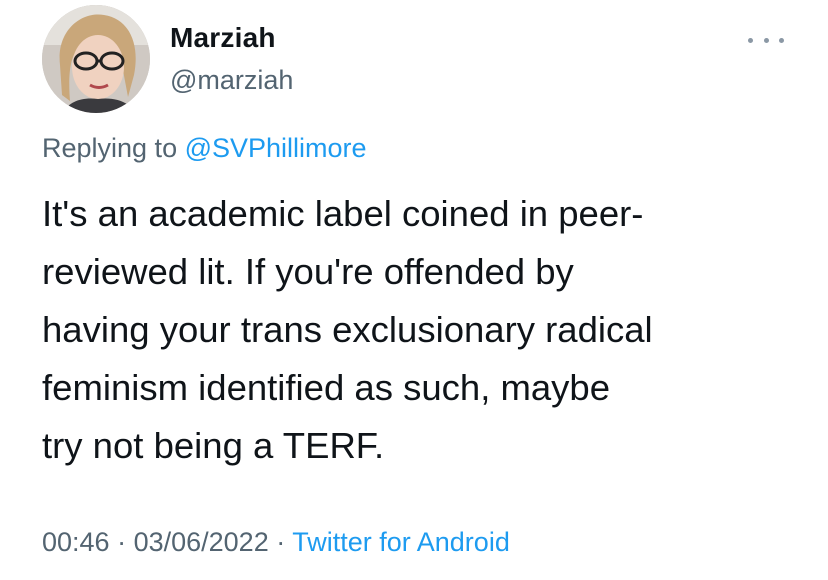  What do you see at coordinates (113, 148) in the screenshot?
I see `replying-to-label: Replying to` at bounding box center [113, 148].